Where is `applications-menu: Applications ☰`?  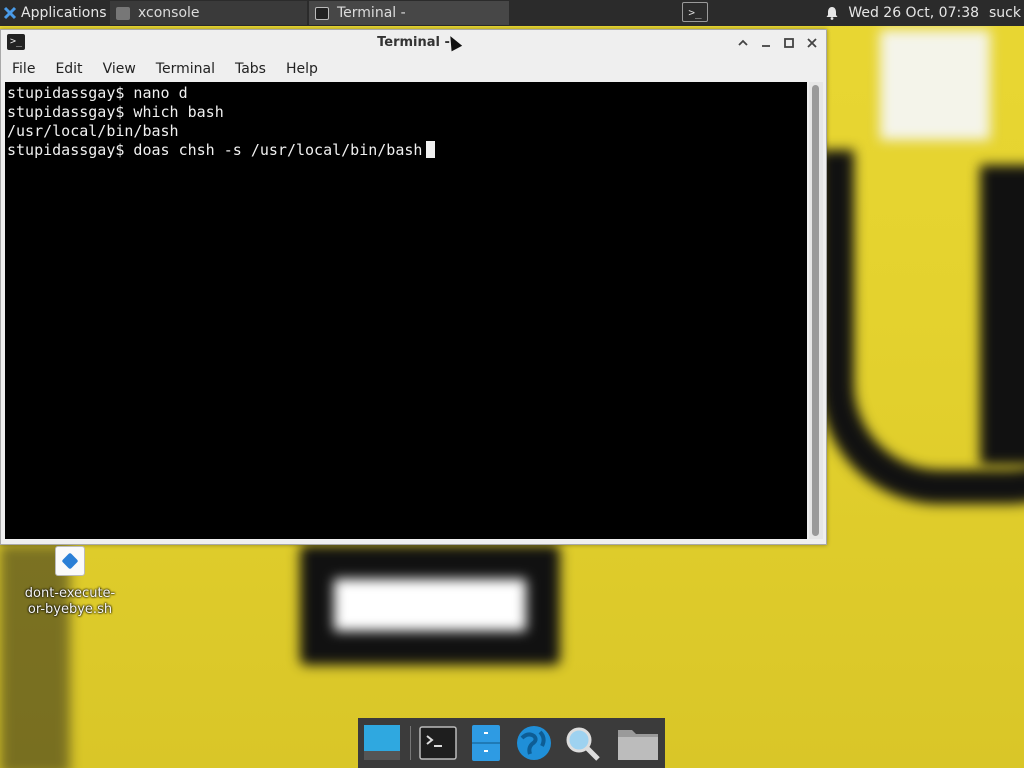
applications-menu: Applications ☰ is located at coordinates (60, 13).